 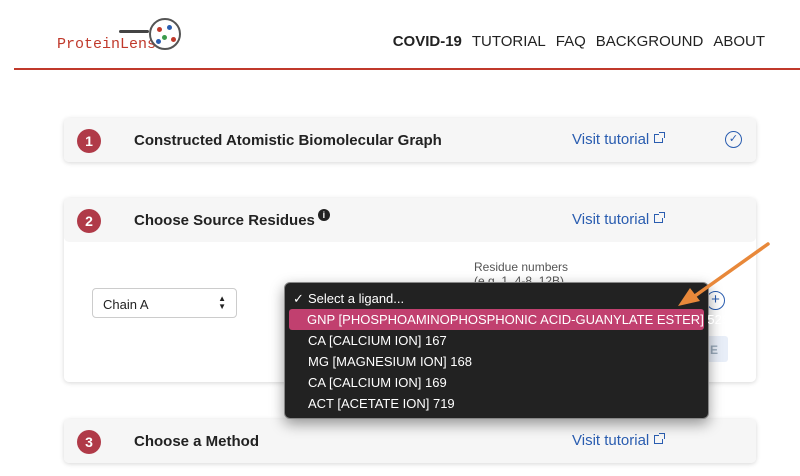 What do you see at coordinates (165, 34) in the screenshot?
I see `magnifier-lens-icon` at bounding box center [165, 34].